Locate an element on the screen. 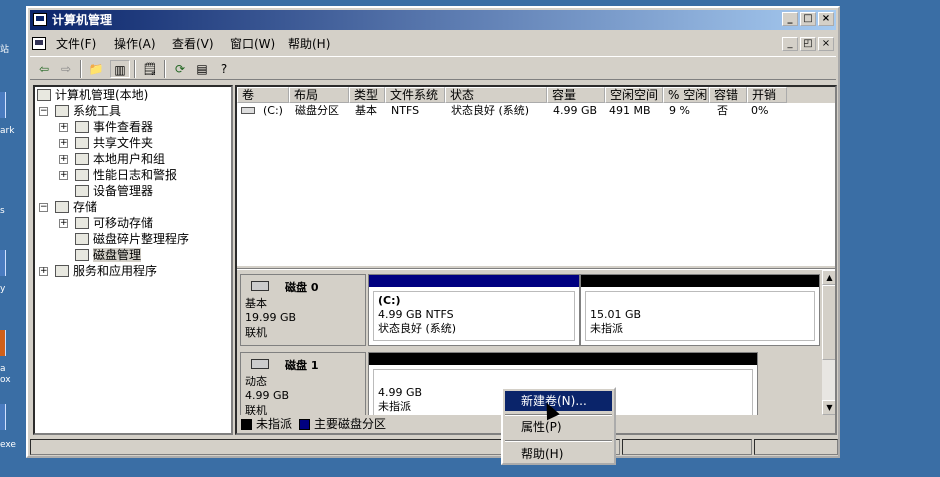 This screenshot has height=477, width=940. menu-item-help: 帮助(H) is located at coordinates (558, 454).